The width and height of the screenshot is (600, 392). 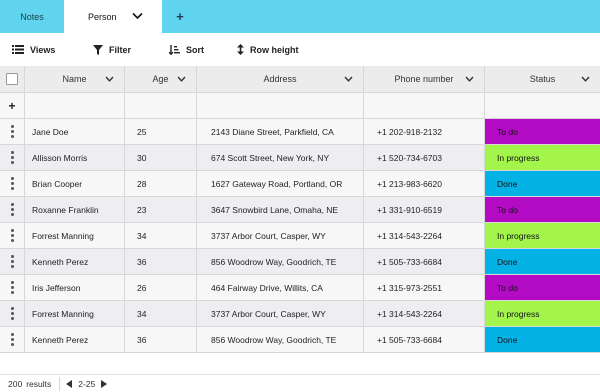 I want to click on column-header-age: Age, so click(x=161, y=79).